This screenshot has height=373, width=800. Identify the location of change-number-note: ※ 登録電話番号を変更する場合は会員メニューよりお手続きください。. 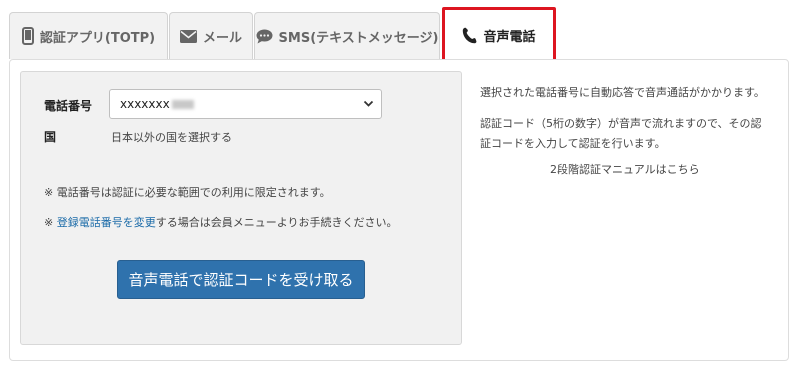
(221, 222).